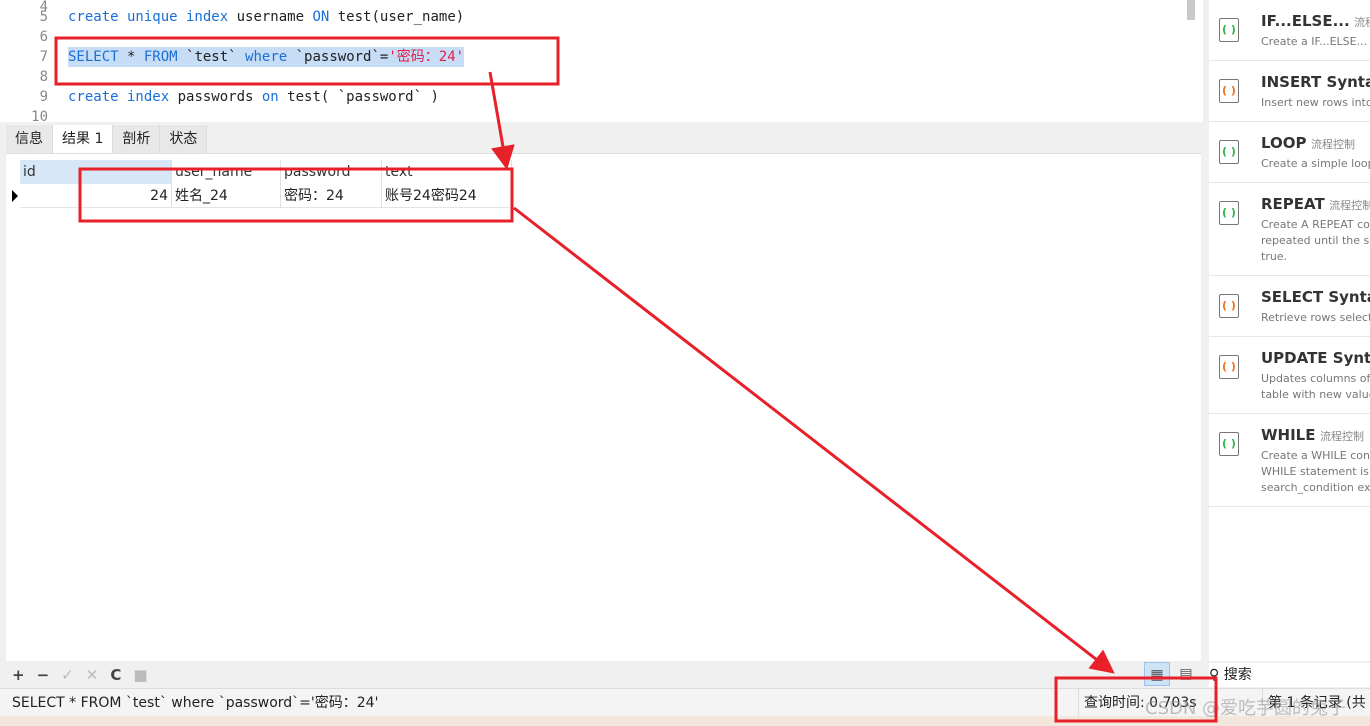  Describe the element at coordinates (331, 195) in the screenshot. I see `cell-password: 密码：24` at that location.